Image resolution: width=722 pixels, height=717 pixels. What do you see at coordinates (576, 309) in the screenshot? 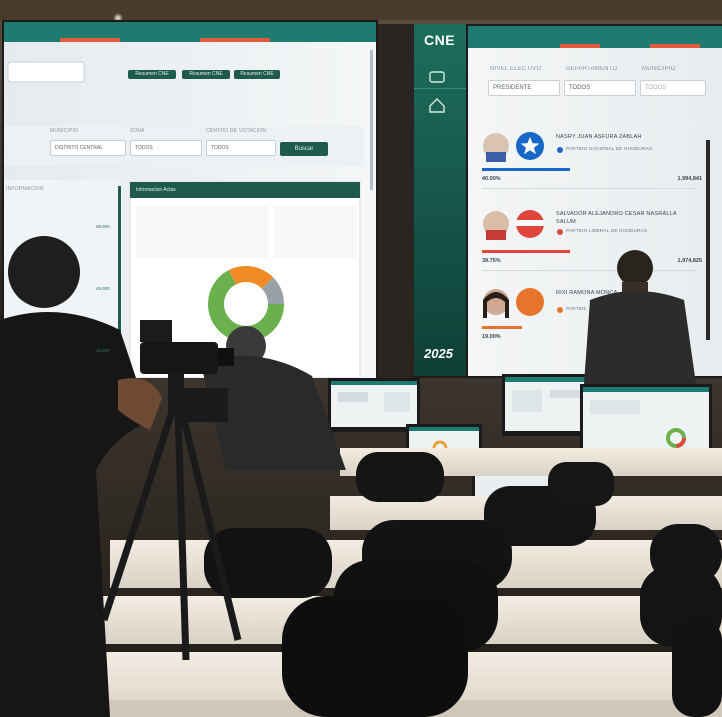
I see `candidate-3-party: PARTIDO LIBRE` at bounding box center [576, 309].